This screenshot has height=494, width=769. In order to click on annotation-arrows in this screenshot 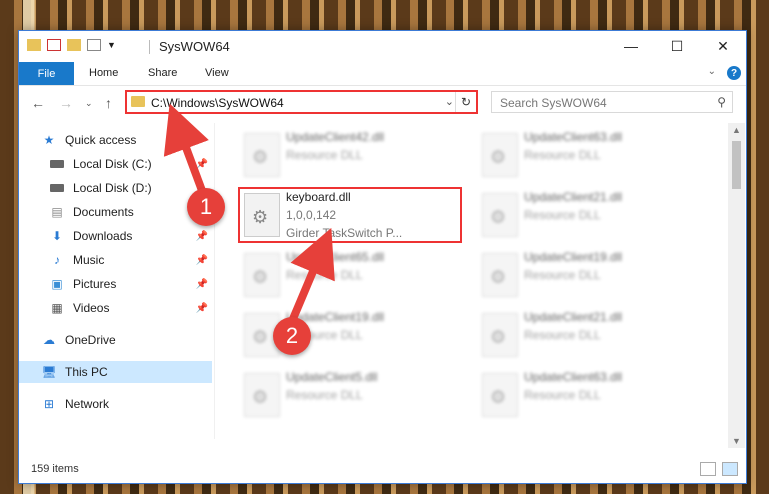, I will do `click(249, 215)`.